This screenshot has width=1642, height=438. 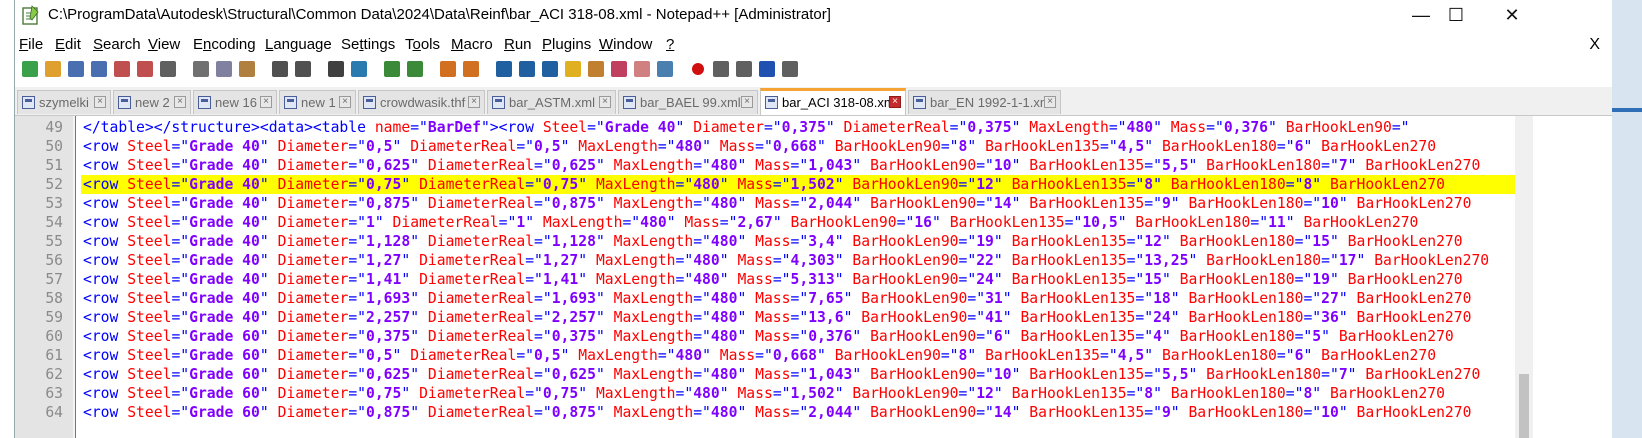 I want to click on menu-edit: Edit, so click(x=68, y=44).